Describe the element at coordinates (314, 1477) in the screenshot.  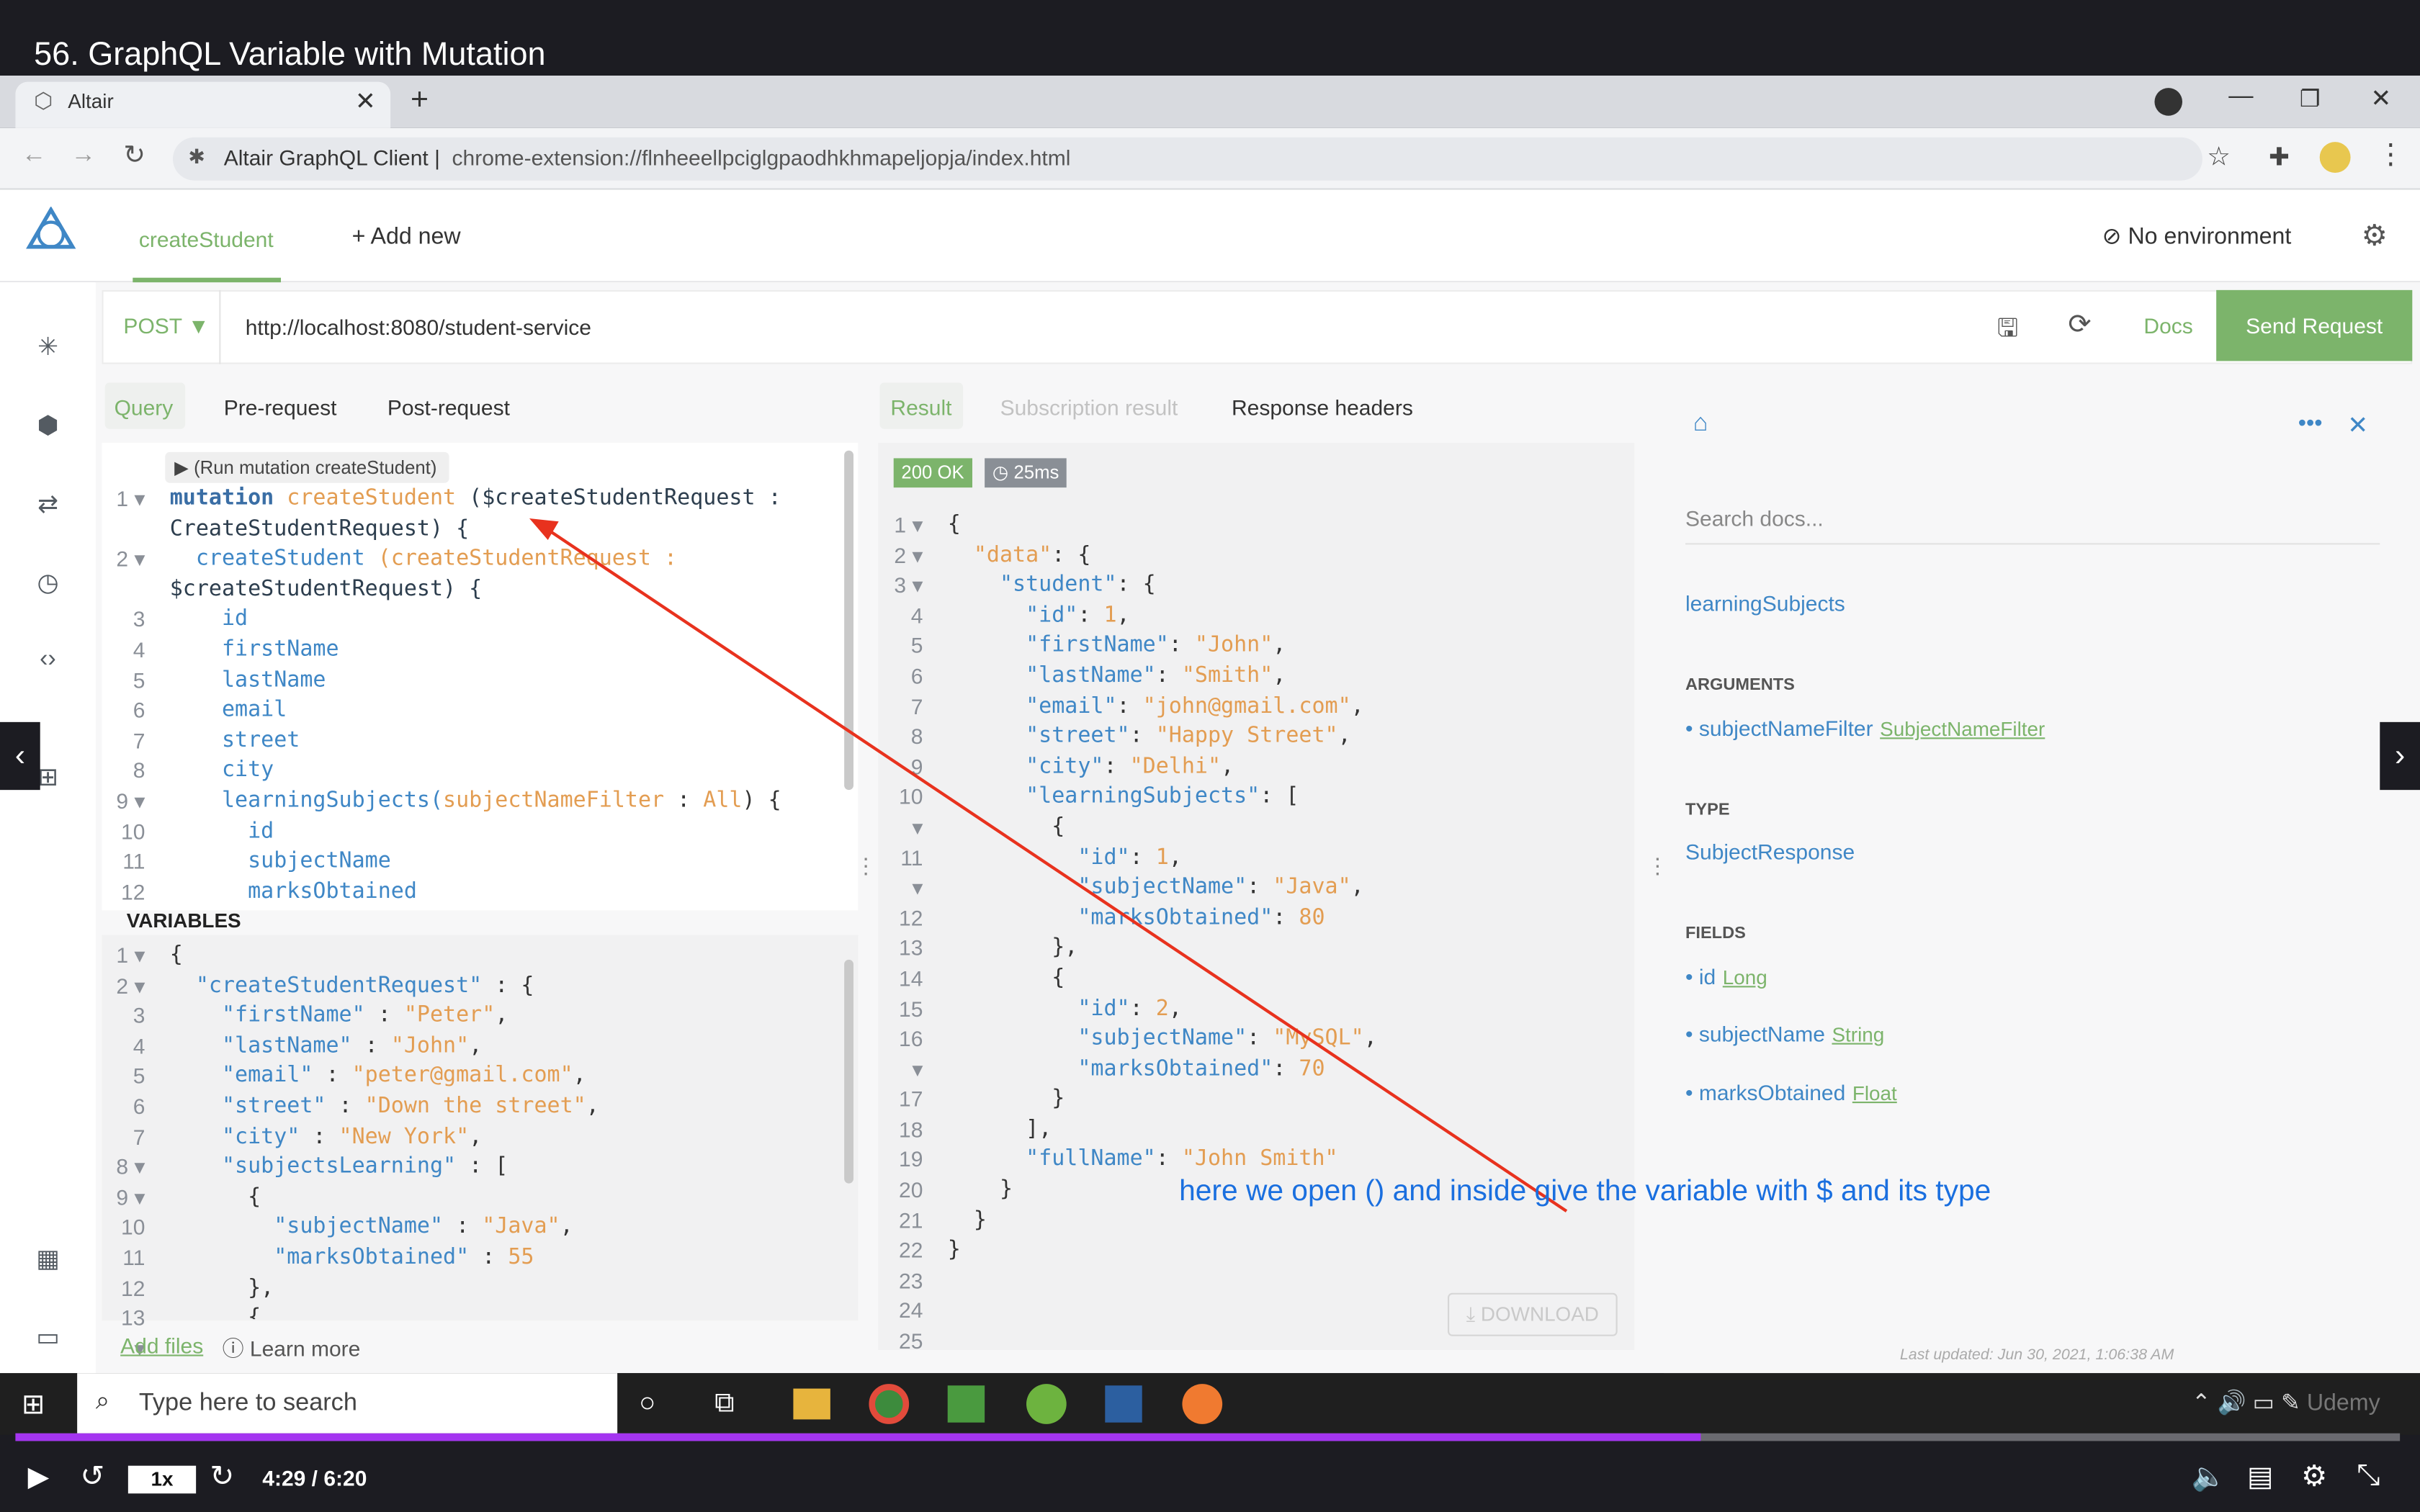
I see `video-time: 4:29 / 6:20` at that location.